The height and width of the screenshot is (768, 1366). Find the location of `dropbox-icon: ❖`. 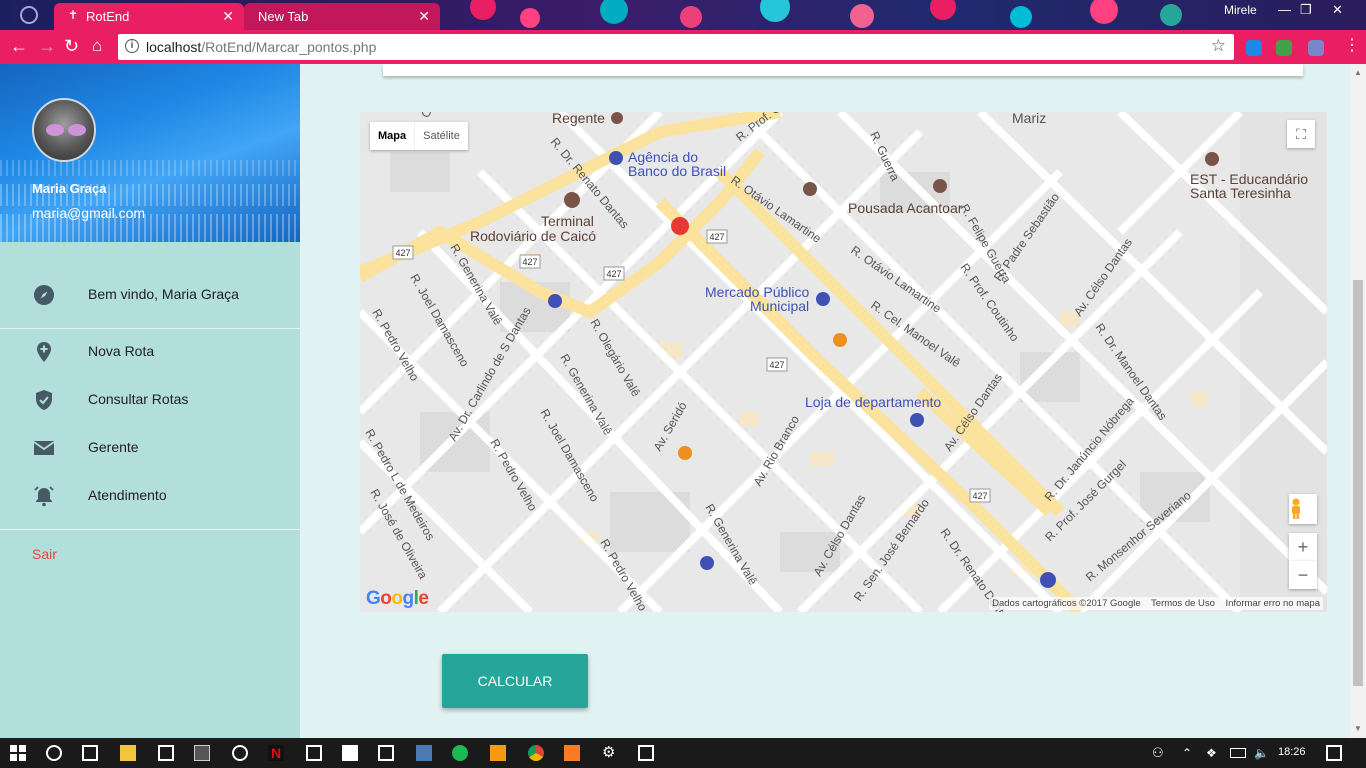

dropbox-icon: ❖ is located at coordinates (1214, 753).